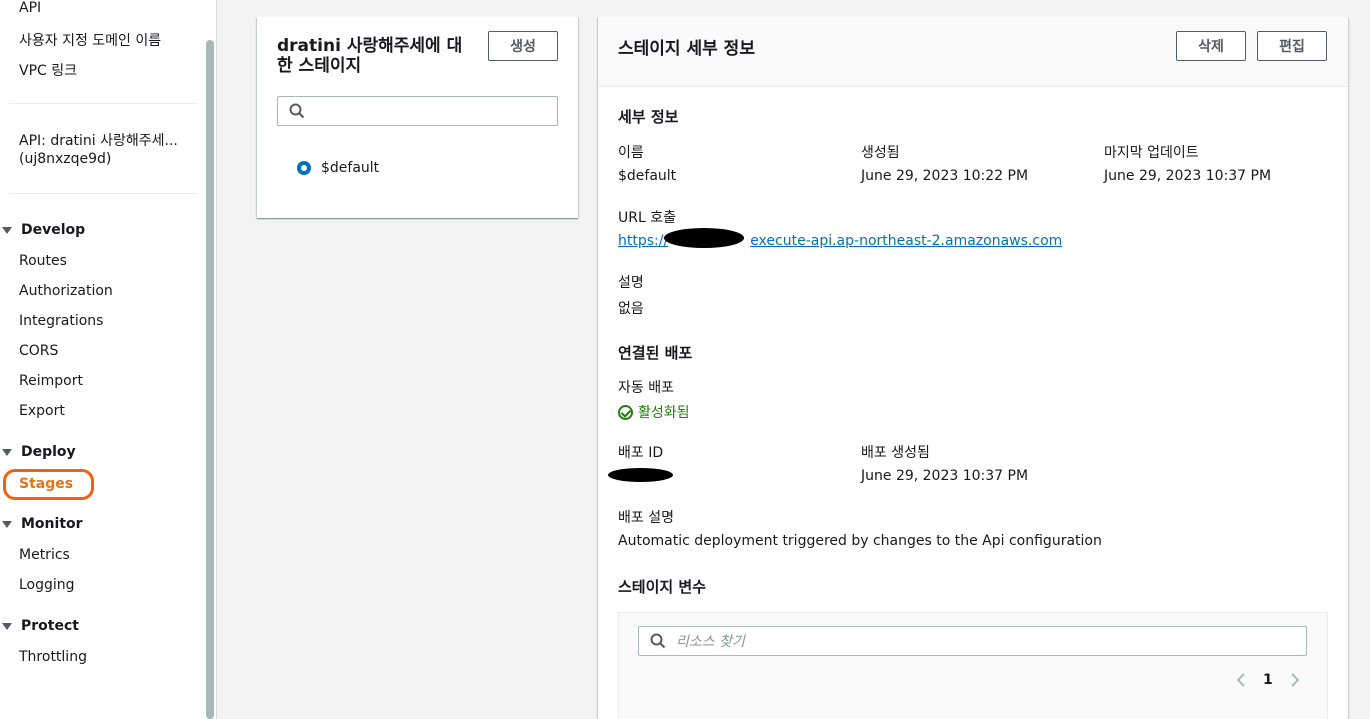 The width and height of the screenshot is (1370, 719). I want to click on pagination: 1, so click(1268, 680).